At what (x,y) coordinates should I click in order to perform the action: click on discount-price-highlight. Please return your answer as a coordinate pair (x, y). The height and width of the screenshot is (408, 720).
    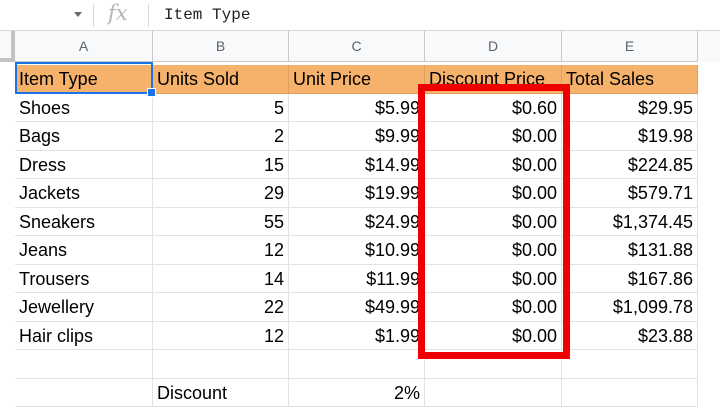
    Looking at the image, I should click on (494, 221).